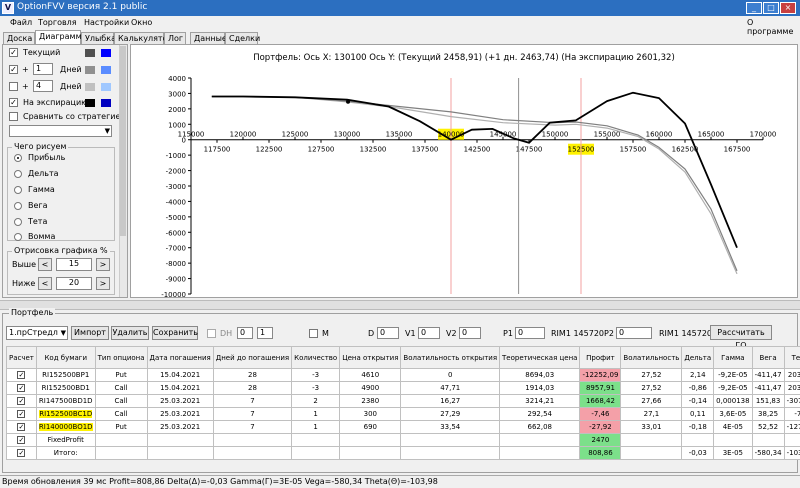  I want to click on expiry-color-swatch, so click(90, 103).